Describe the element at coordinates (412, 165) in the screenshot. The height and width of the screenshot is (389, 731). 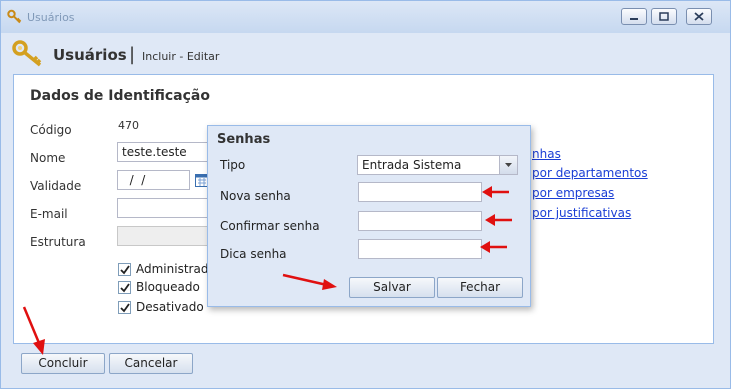
I see `tipo-selected-value: Entrada Sistema` at that location.